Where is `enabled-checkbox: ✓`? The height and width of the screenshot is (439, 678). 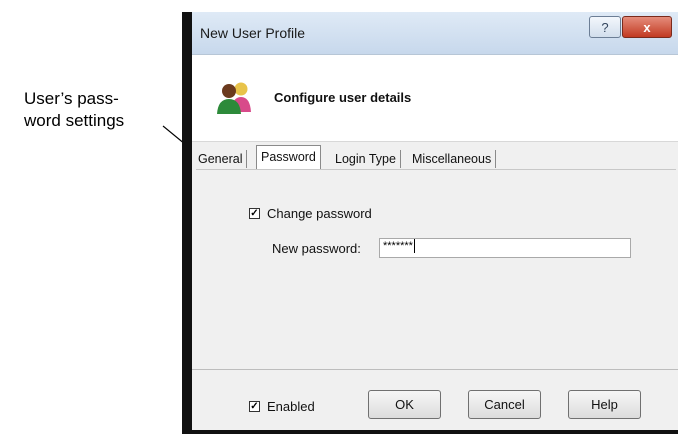 enabled-checkbox: ✓ is located at coordinates (254, 406).